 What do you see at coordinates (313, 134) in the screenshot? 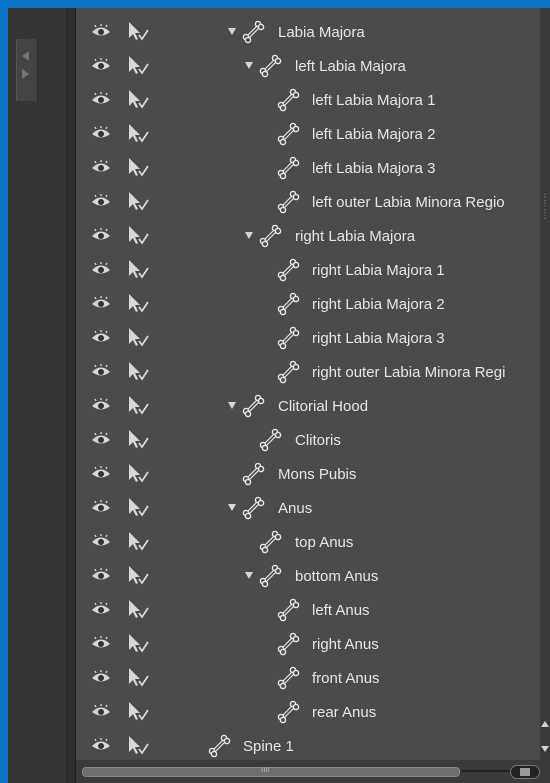
I see `tree-row: left Labia Majora 2` at bounding box center [313, 134].